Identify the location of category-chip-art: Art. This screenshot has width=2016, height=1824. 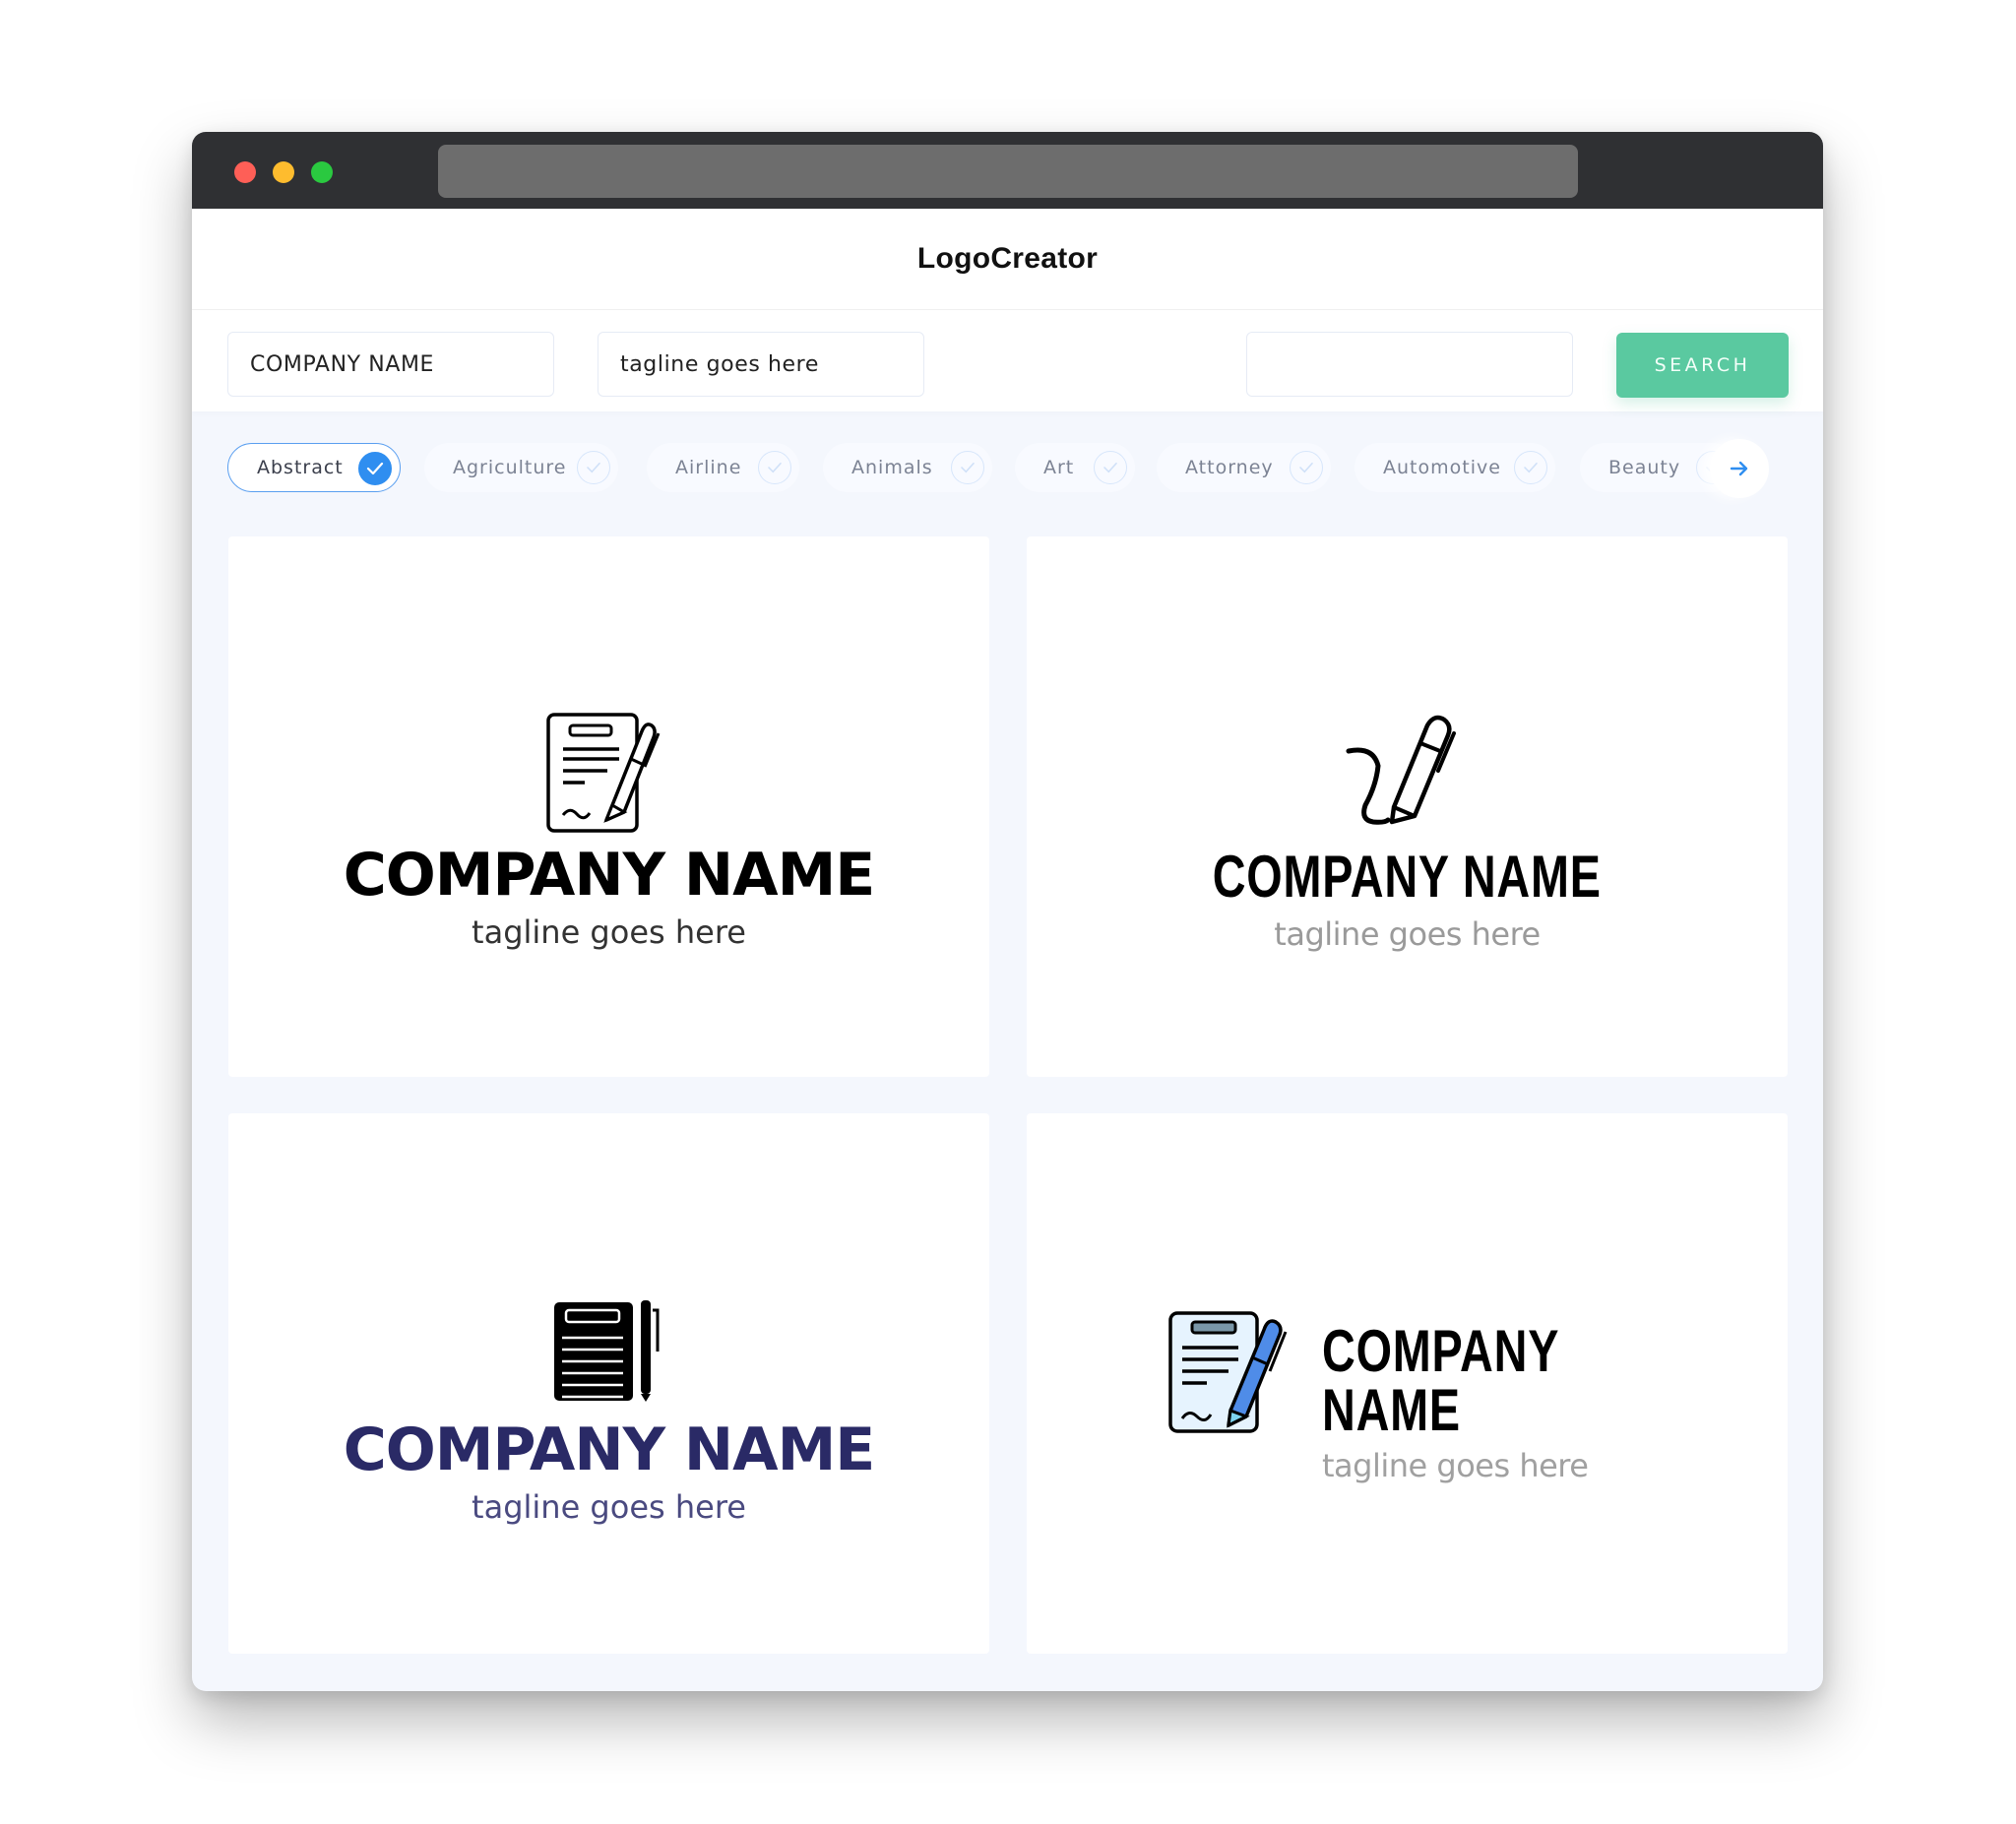
(1075, 467).